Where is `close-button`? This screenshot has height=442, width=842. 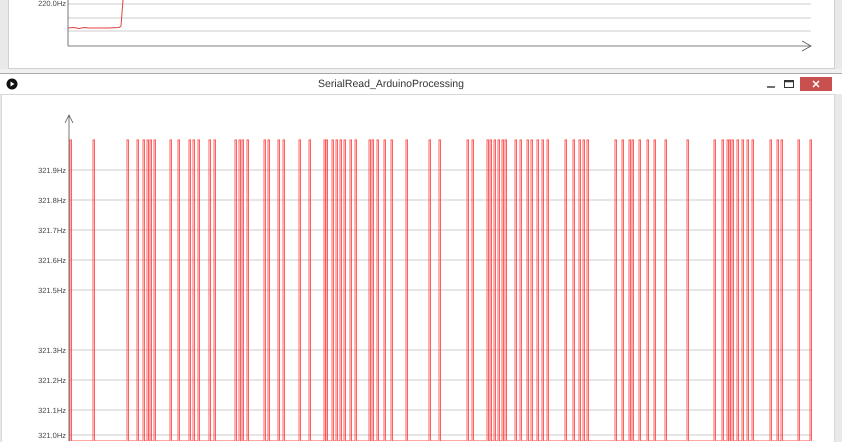
close-button is located at coordinates (816, 84).